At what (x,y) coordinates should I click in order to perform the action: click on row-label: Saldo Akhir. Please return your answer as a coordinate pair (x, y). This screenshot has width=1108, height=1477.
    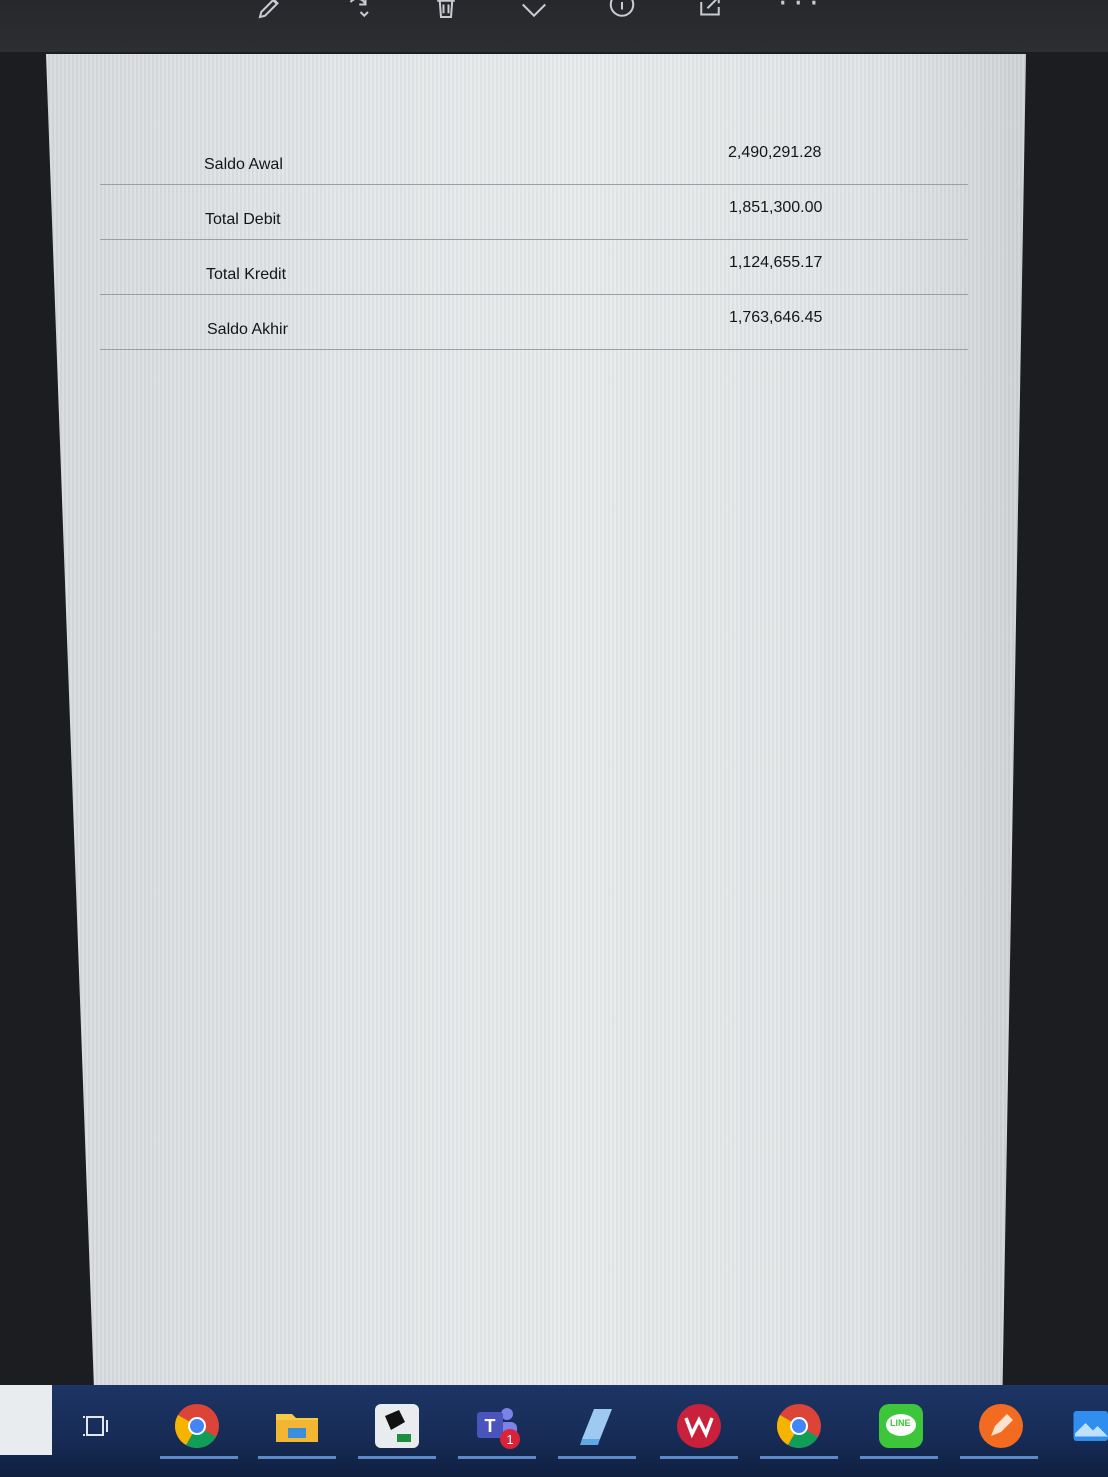
    Looking at the image, I should click on (247, 329).